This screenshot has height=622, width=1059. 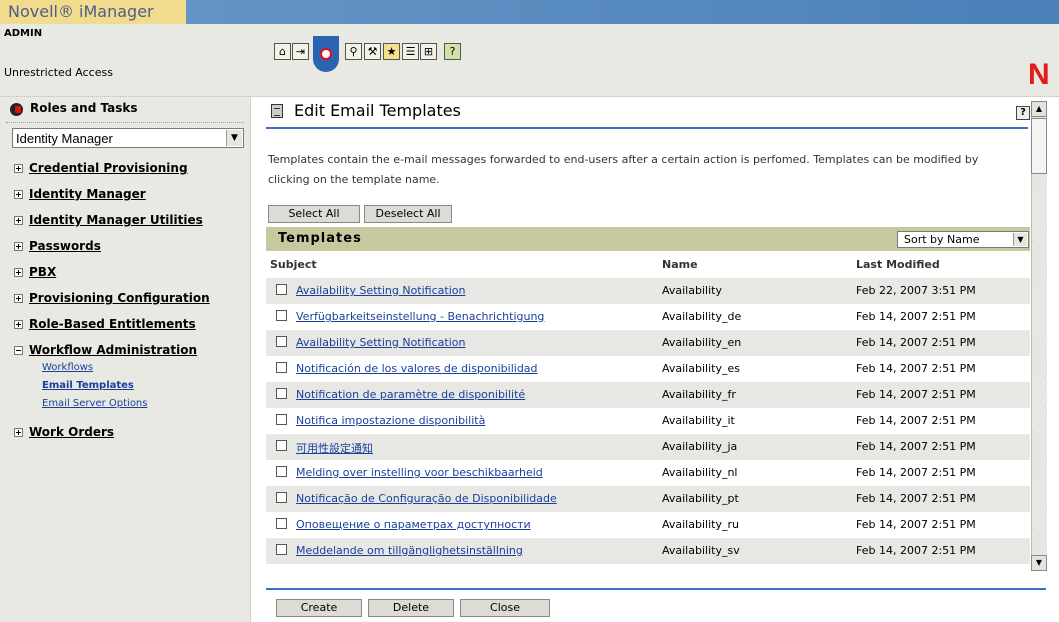 What do you see at coordinates (314, 214) in the screenshot?
I see `select-all-button: Select All` at bounding box center [314, 214].